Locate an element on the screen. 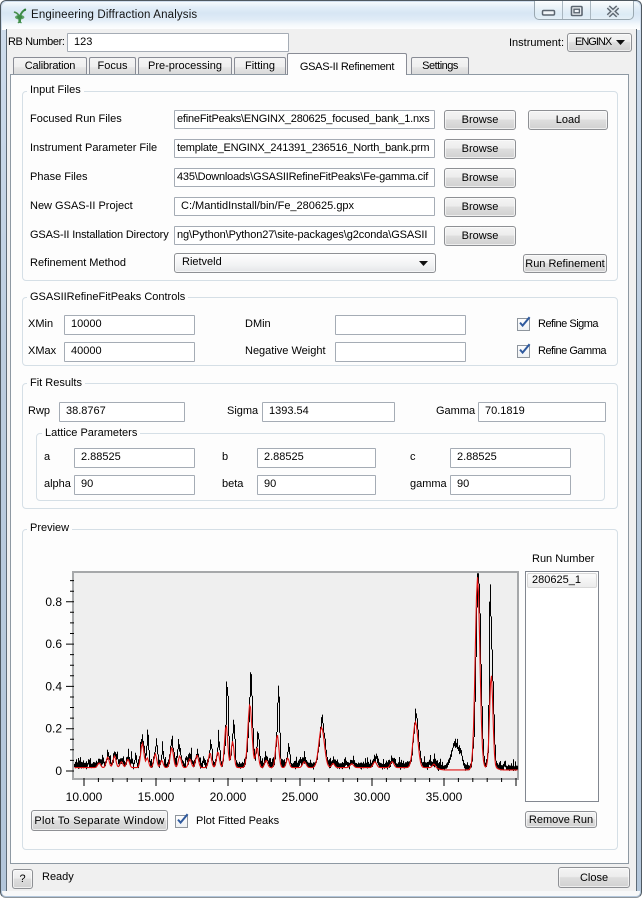  svg-text: 0.2 is located at coordinates (53, 729).